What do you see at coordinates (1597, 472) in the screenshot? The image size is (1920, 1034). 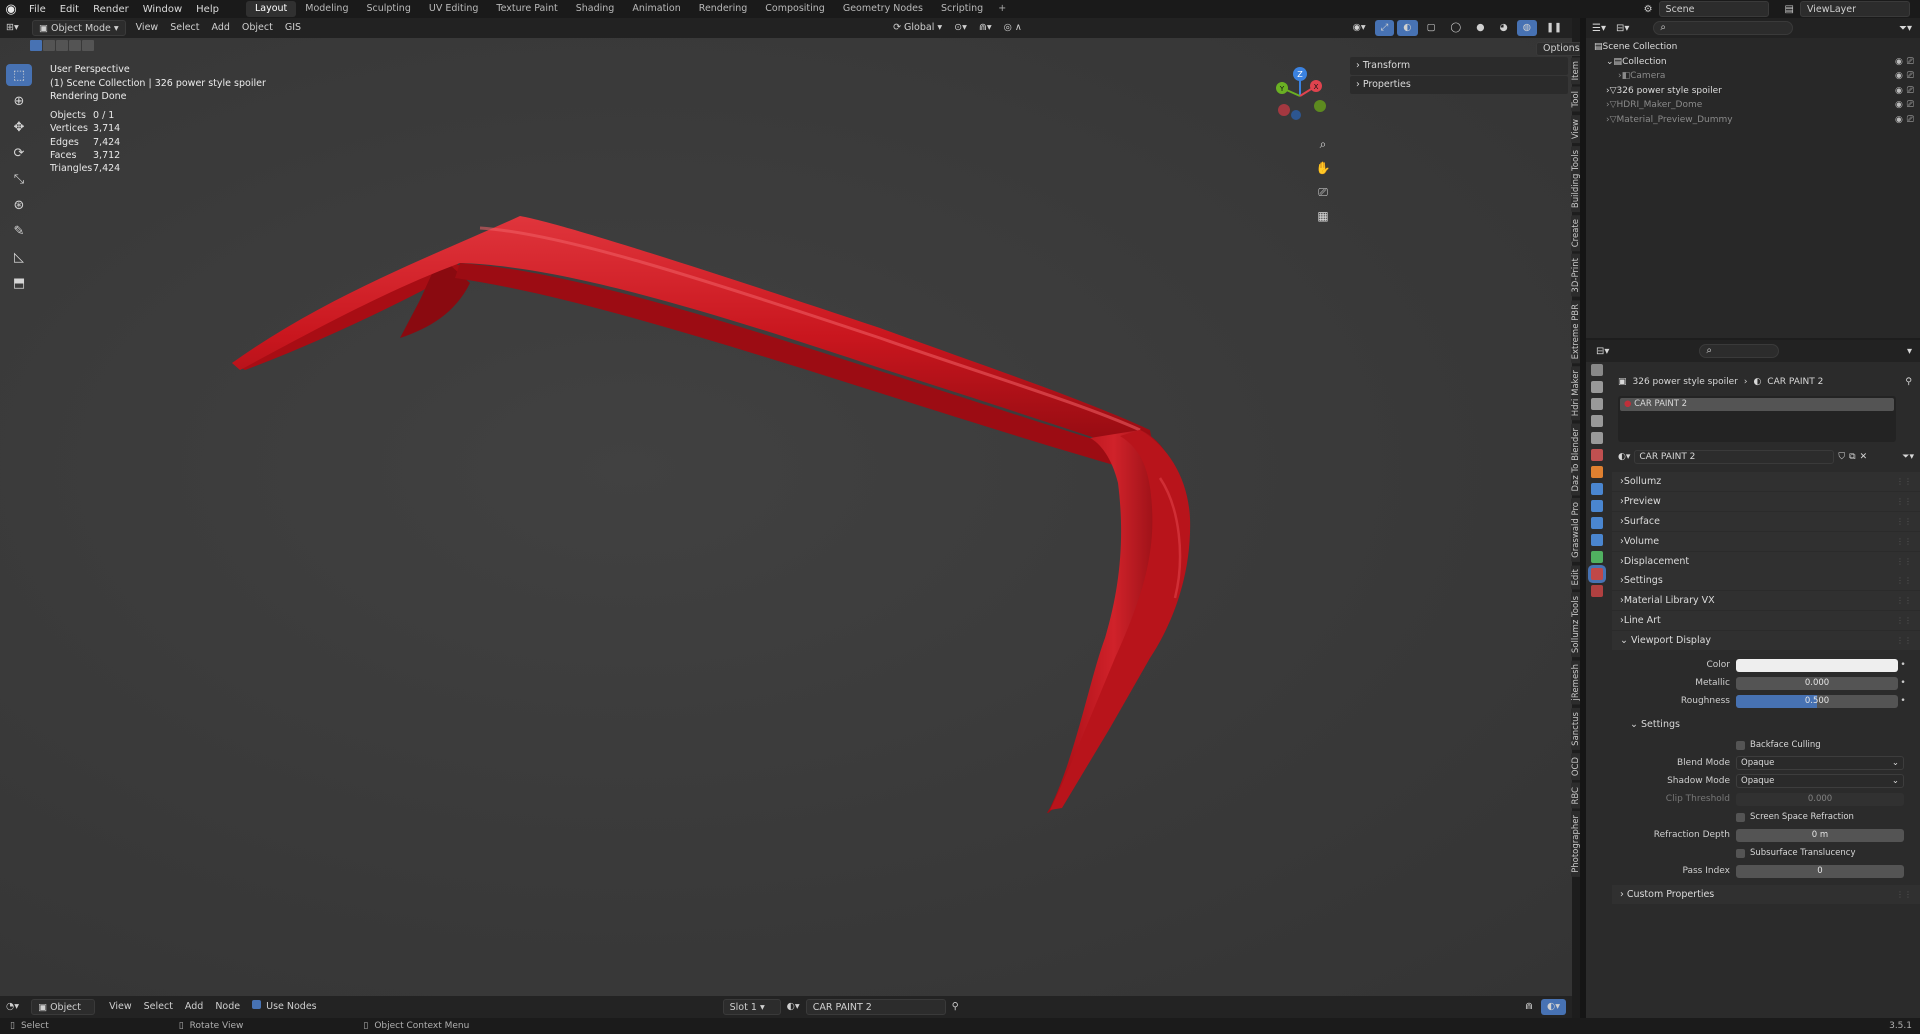 I see `object-tab-icon` at bounding box center [1597, 472].